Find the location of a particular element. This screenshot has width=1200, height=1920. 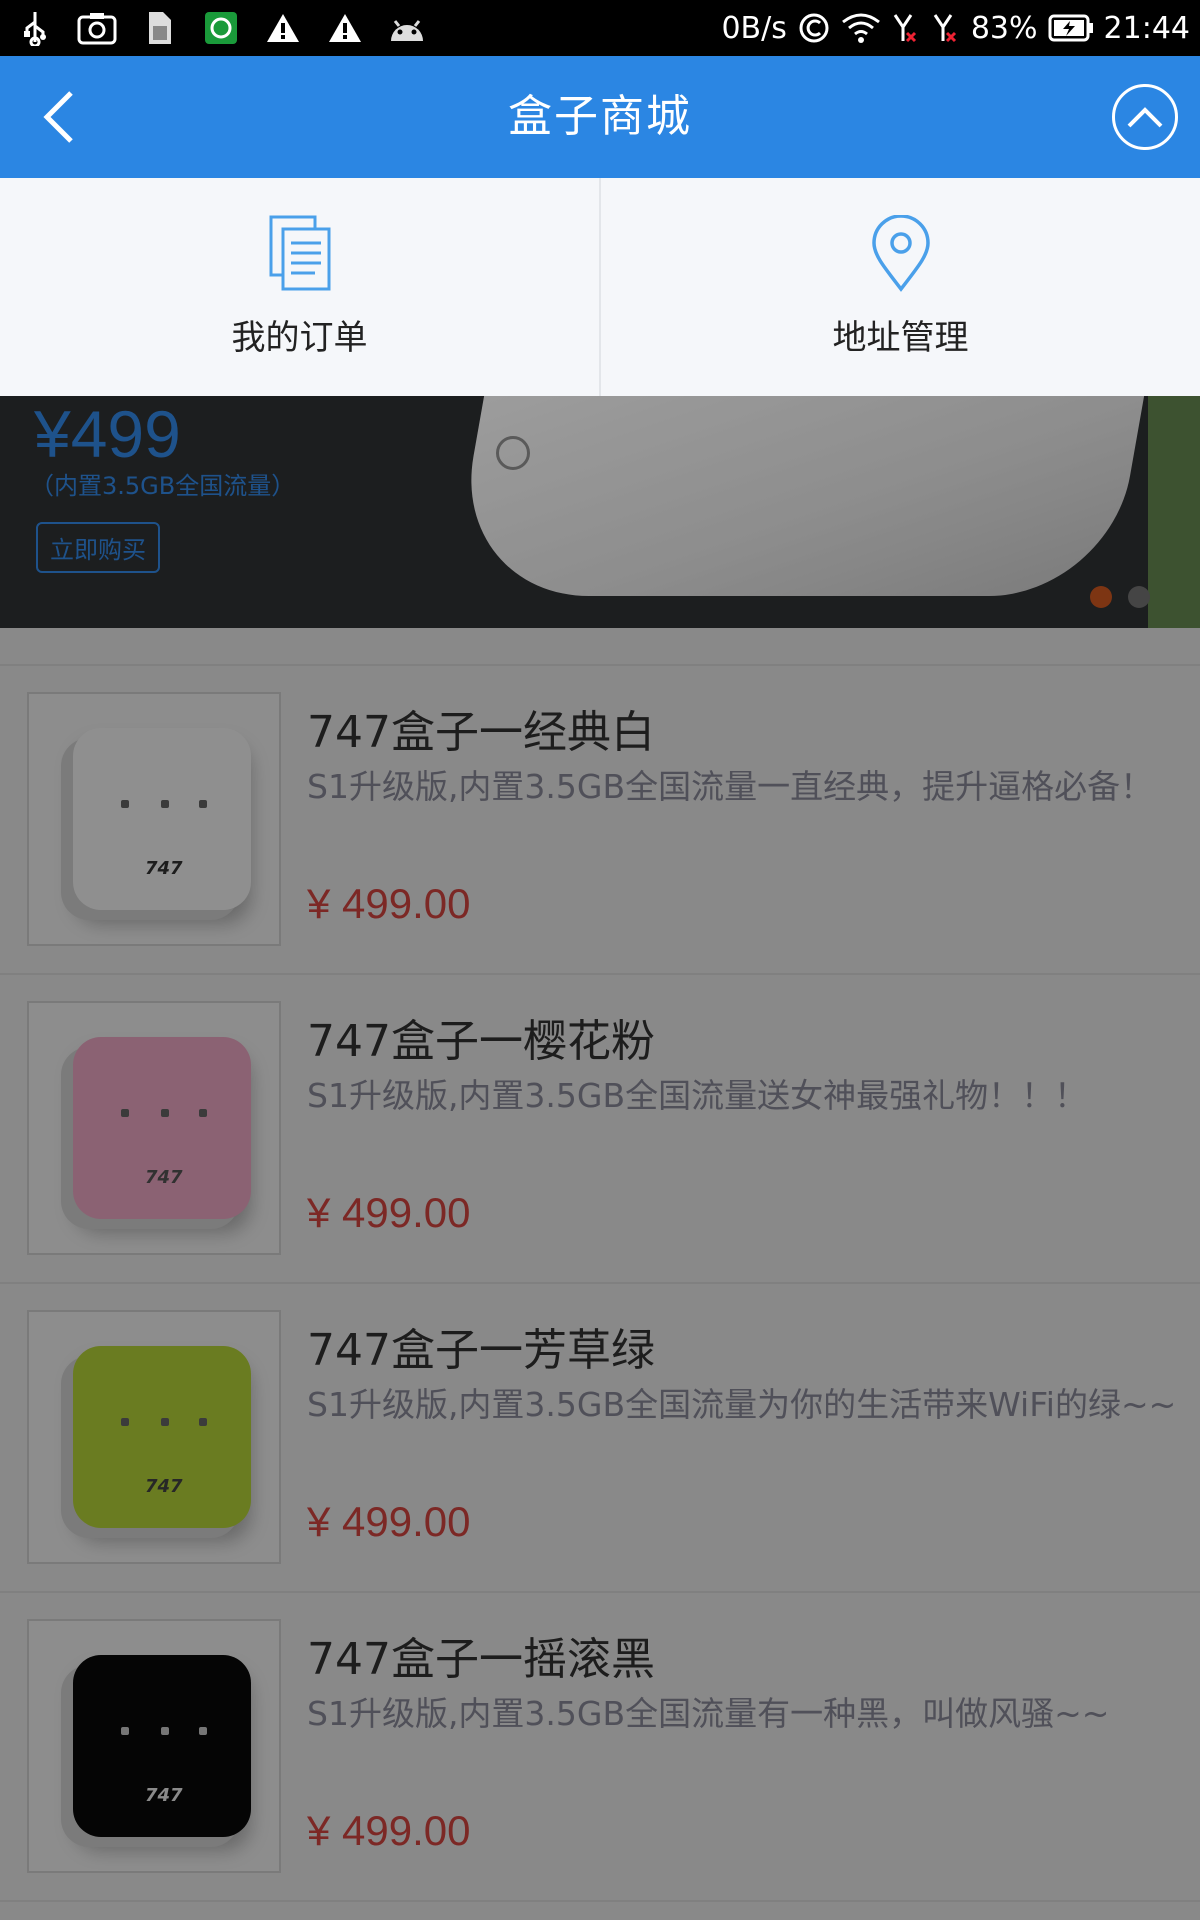

notification-icons is located at coordinates (221, 28).